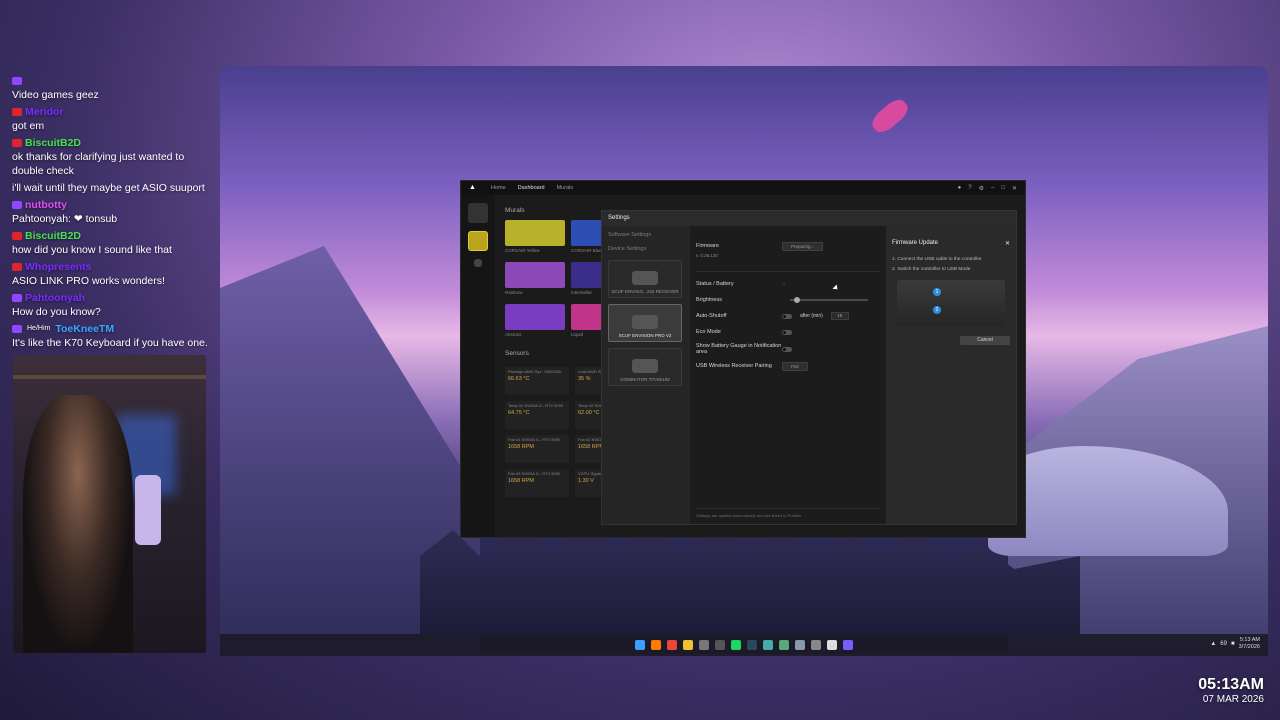 The image size is (1280, 720). What do you see at coordinates (736, 645) in the screenshot?
I see `spotify-icon` at bounding box center [736, 645].